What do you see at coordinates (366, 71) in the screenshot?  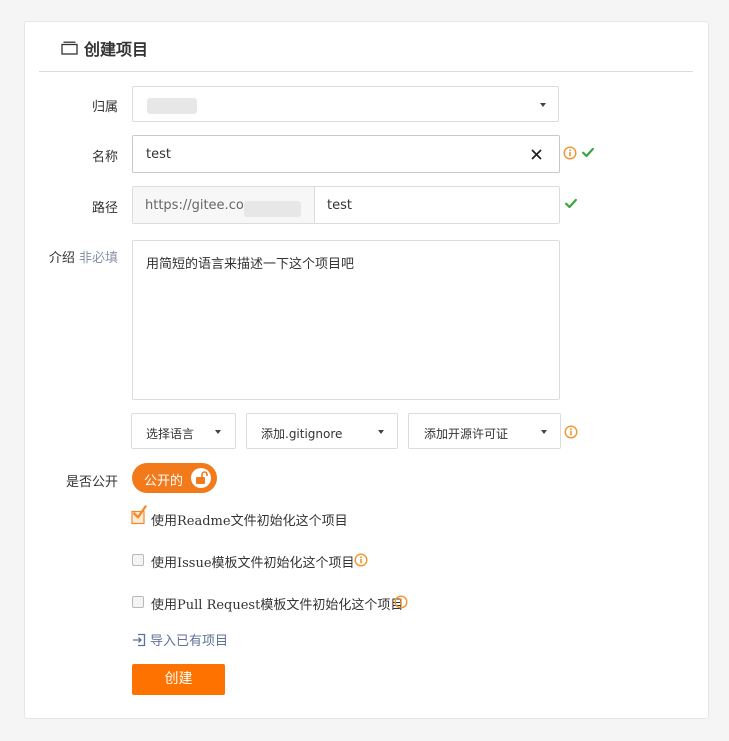 I see `title-divider` at bounding box center [366, 71].